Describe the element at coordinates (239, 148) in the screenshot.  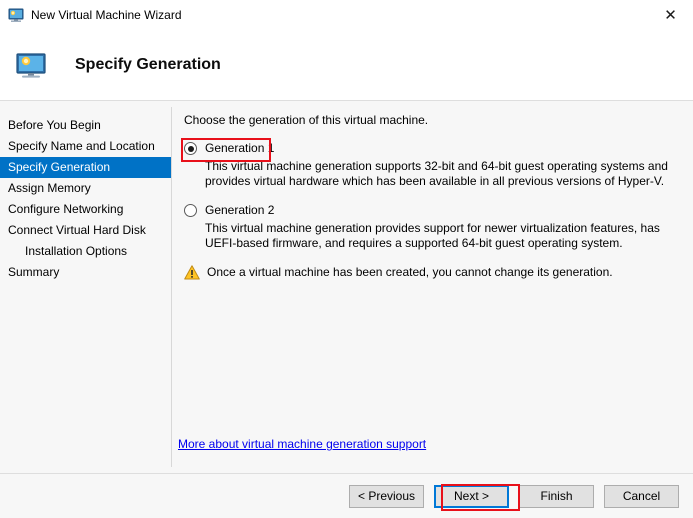
I see `generation-1-label: Generation 1` at that location.